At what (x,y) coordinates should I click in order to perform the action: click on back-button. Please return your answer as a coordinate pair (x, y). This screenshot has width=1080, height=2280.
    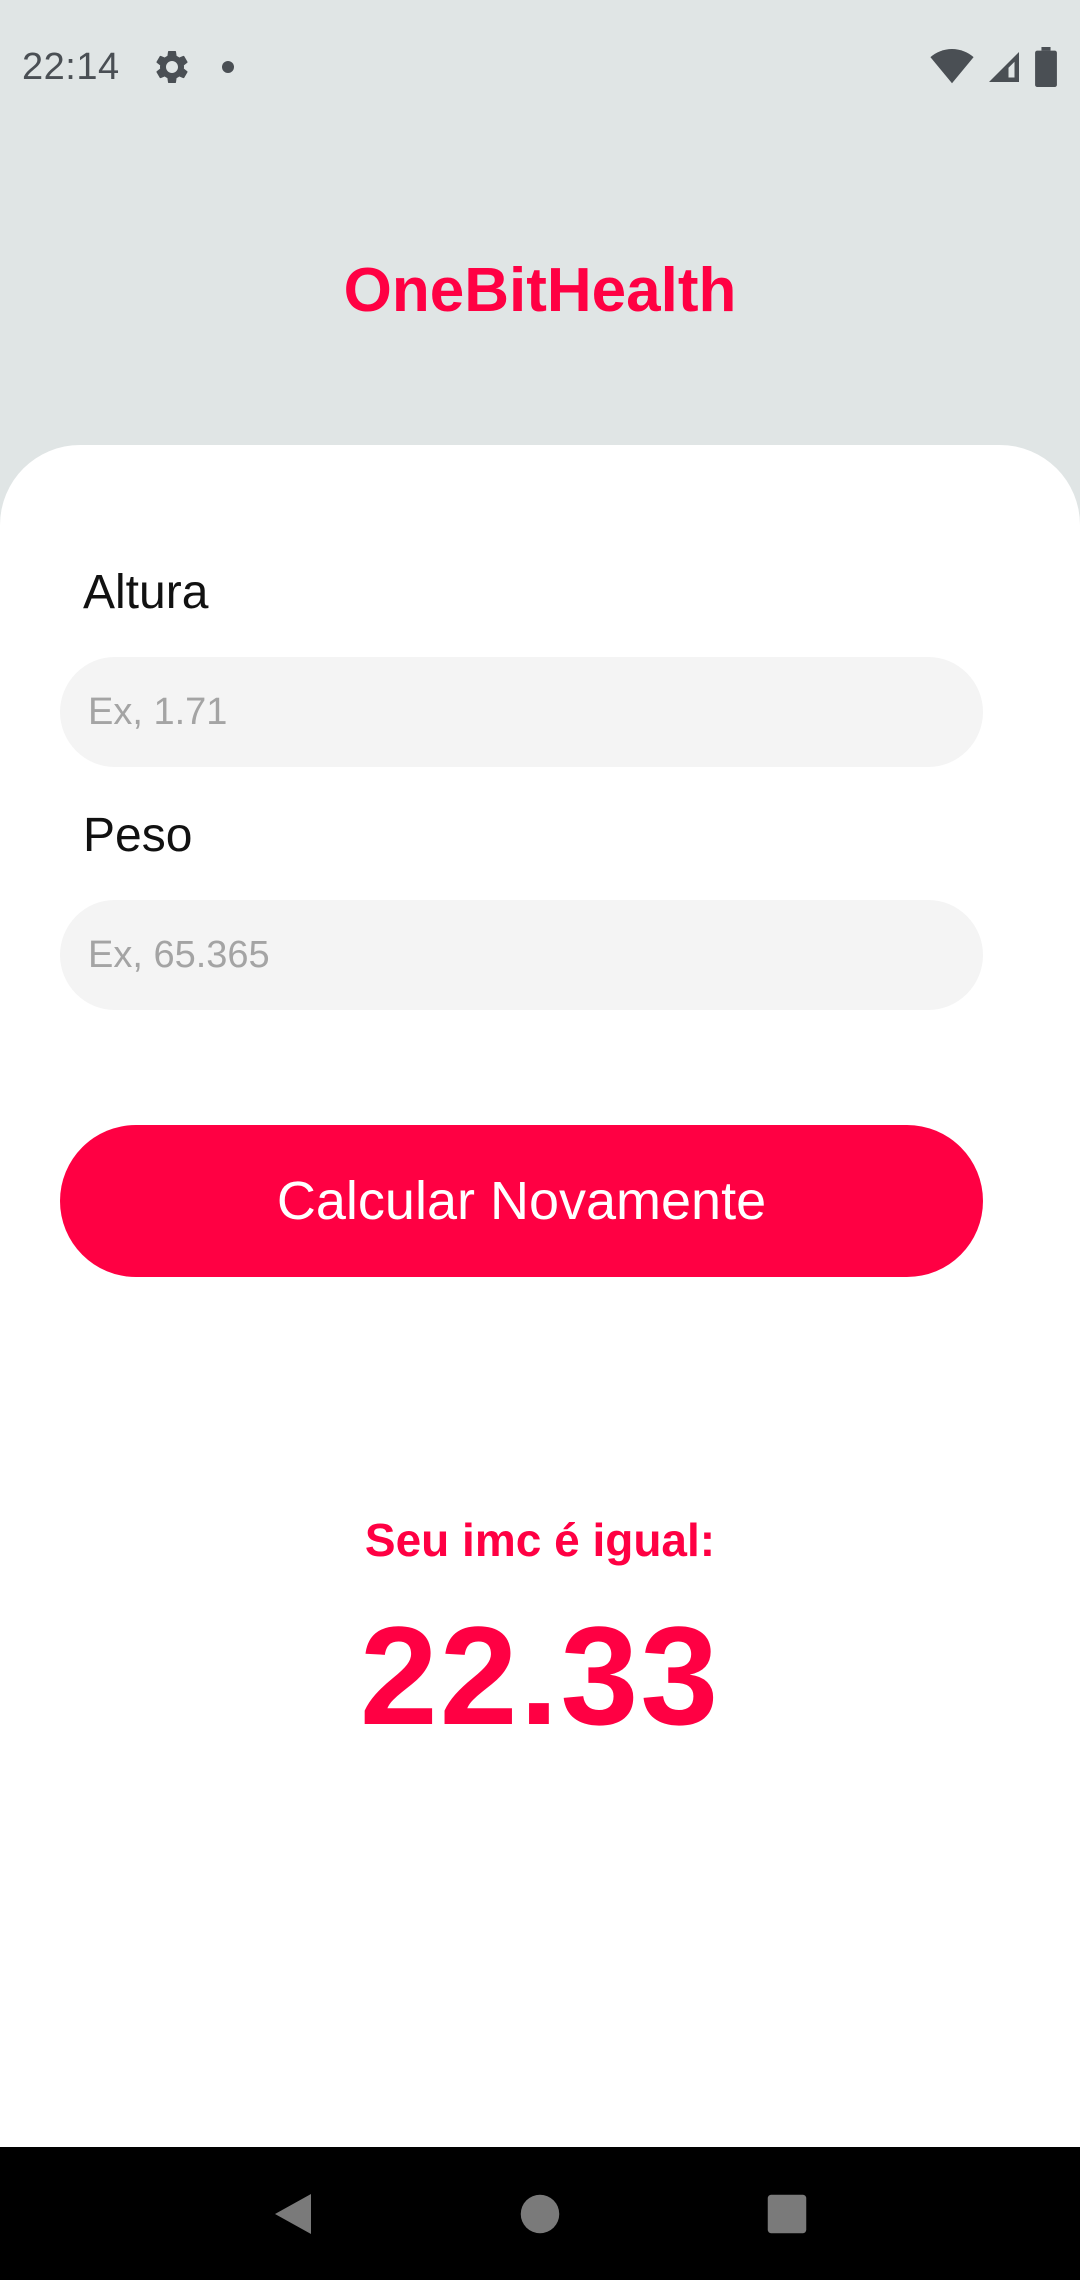
    Looking at the image, I should click on (293, 2214).